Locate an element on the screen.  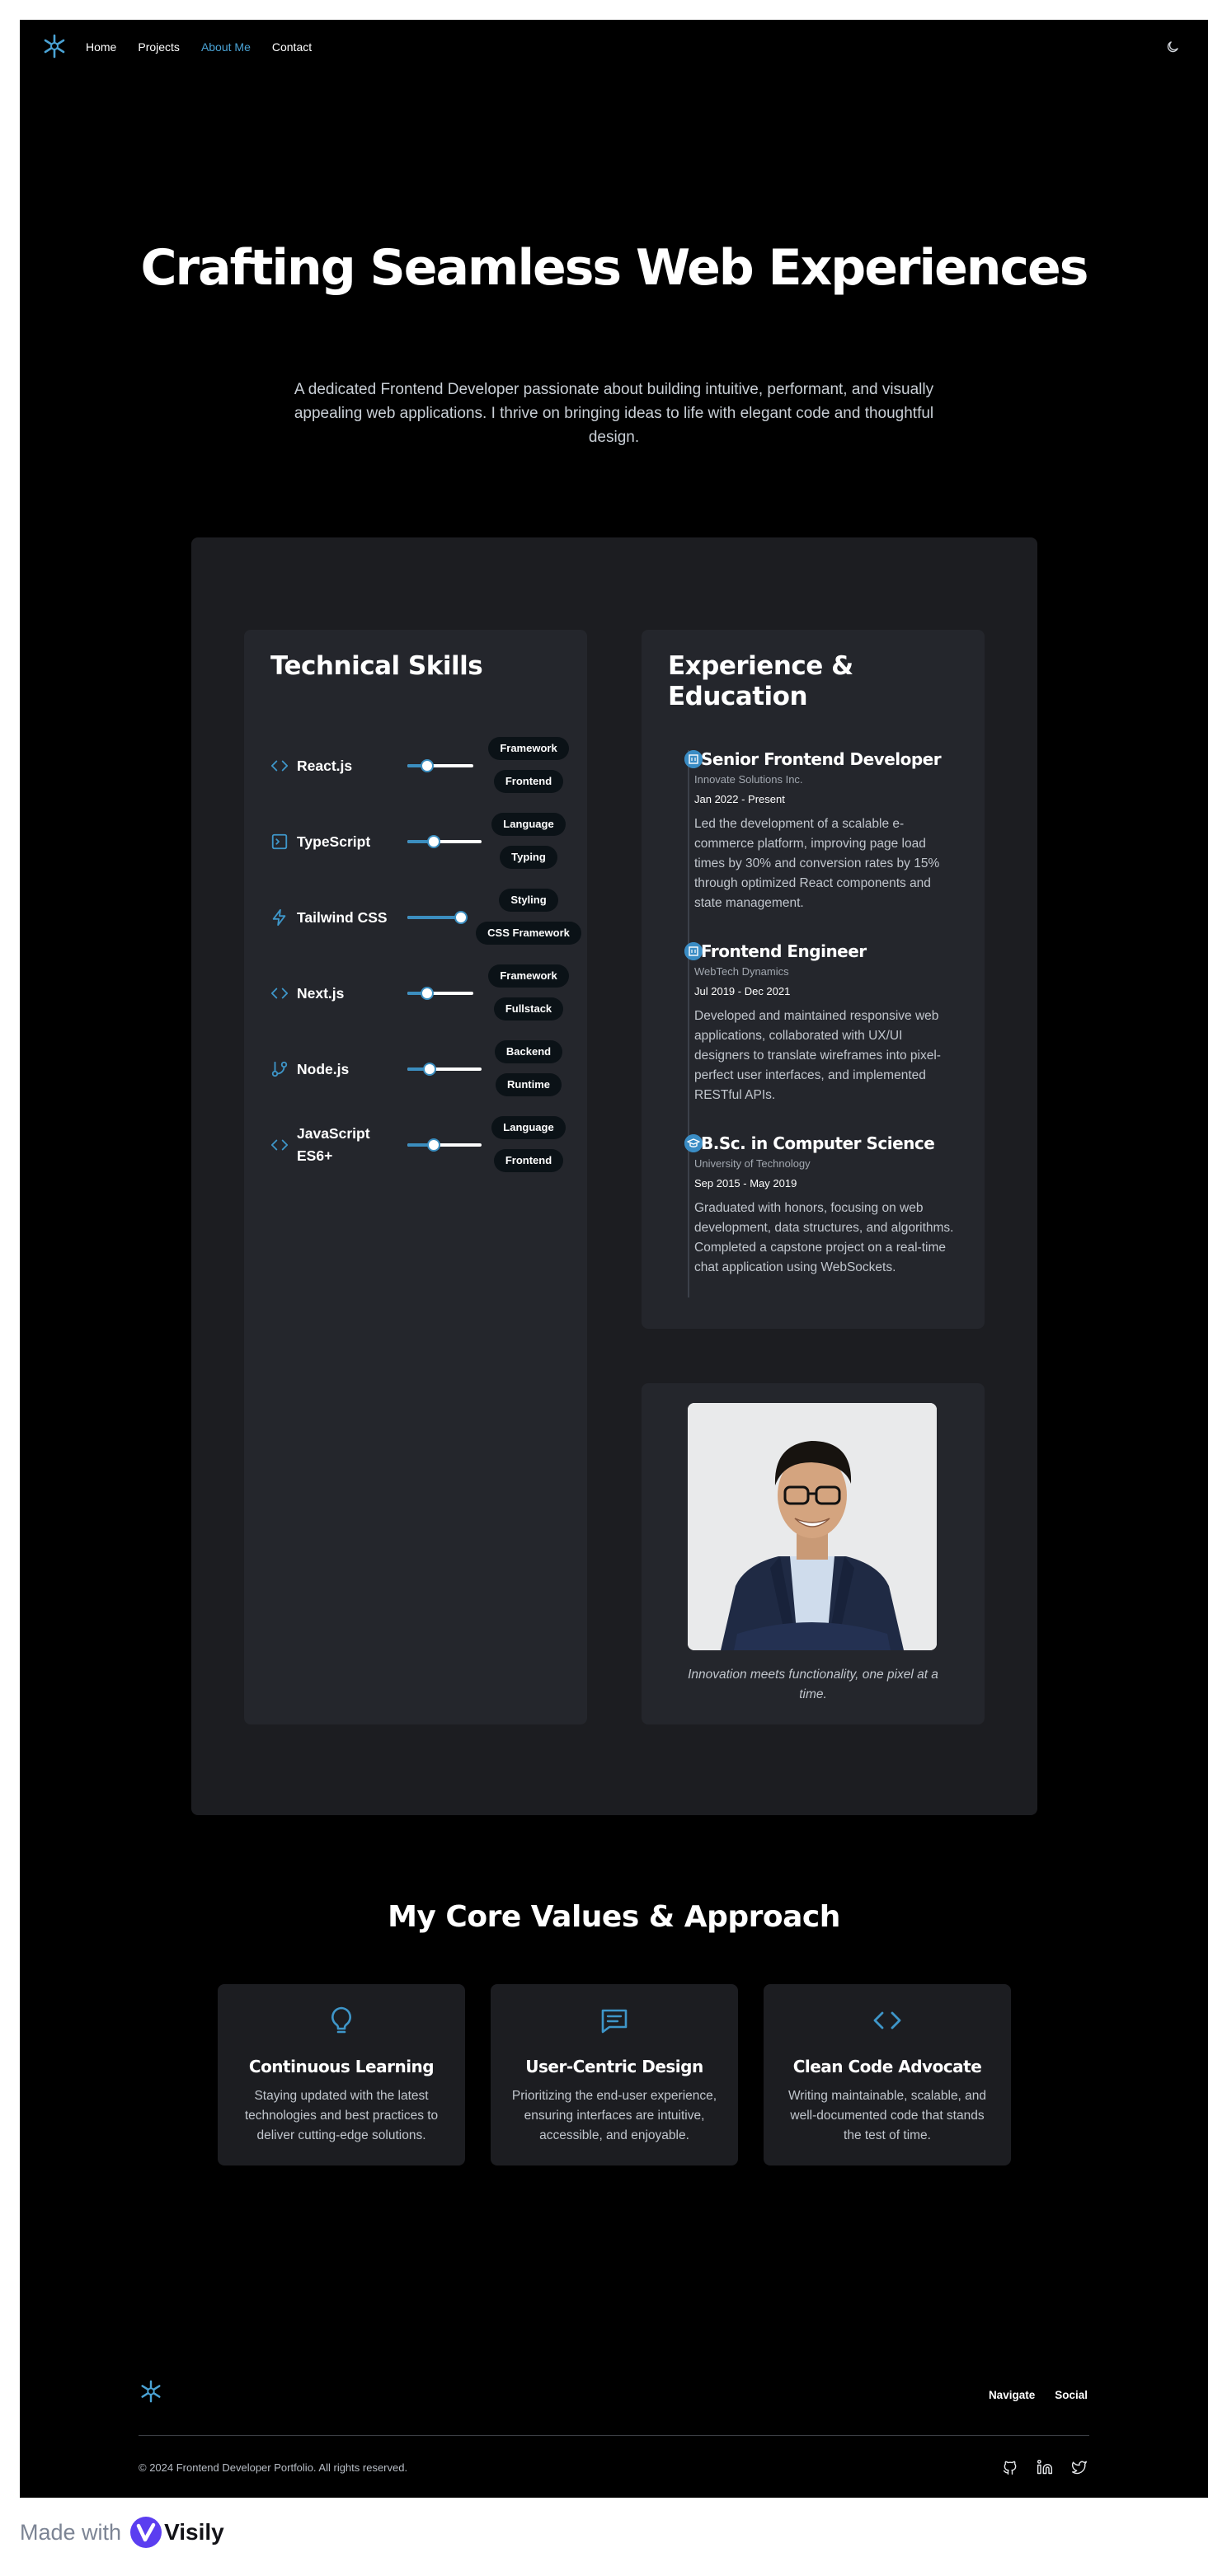
skill-tag: CSS Framework is located at coordinates (528, 934).